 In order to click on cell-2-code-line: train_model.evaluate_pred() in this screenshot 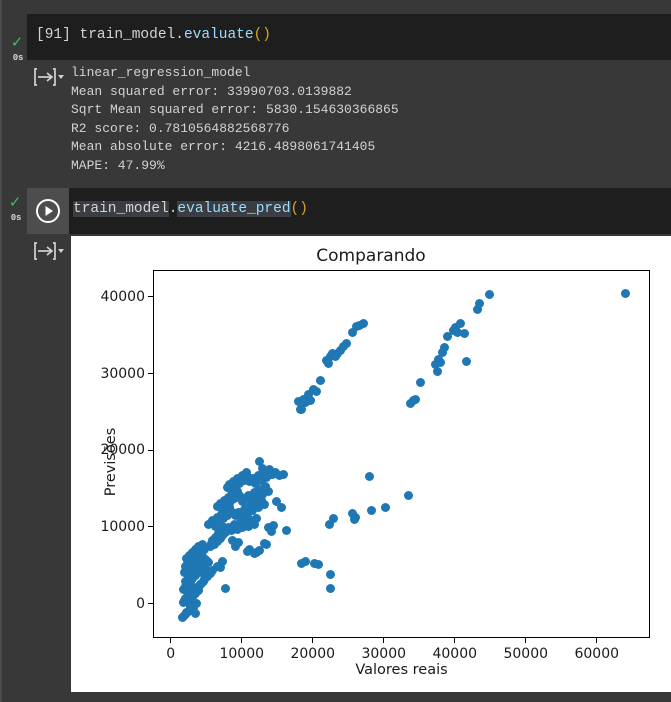, I will do `click(190, 209)`.